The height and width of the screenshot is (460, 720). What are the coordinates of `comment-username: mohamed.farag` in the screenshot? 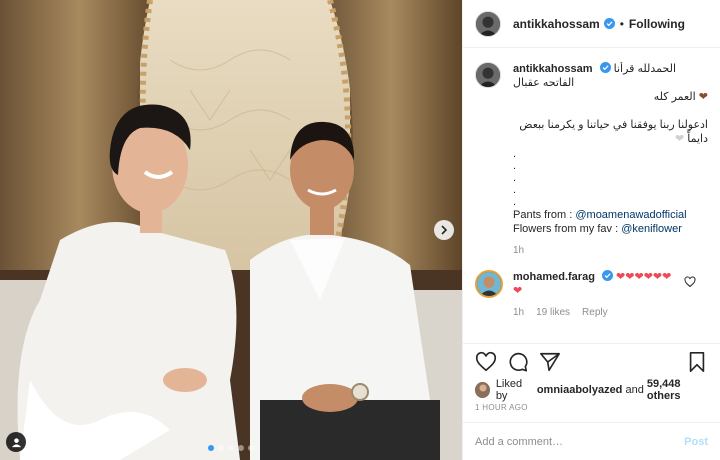 It's located at (554, 277).